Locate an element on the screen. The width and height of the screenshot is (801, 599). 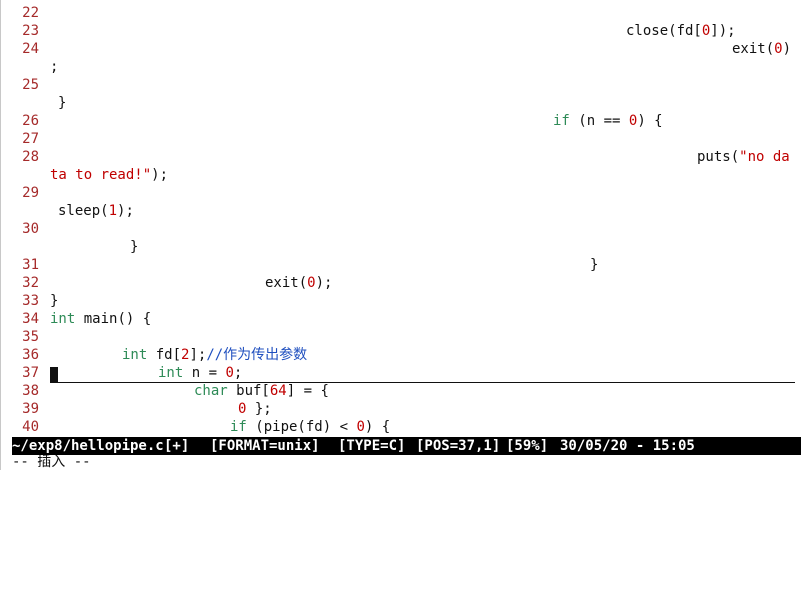
code-line: 30 is located at coordinates (406, 229).